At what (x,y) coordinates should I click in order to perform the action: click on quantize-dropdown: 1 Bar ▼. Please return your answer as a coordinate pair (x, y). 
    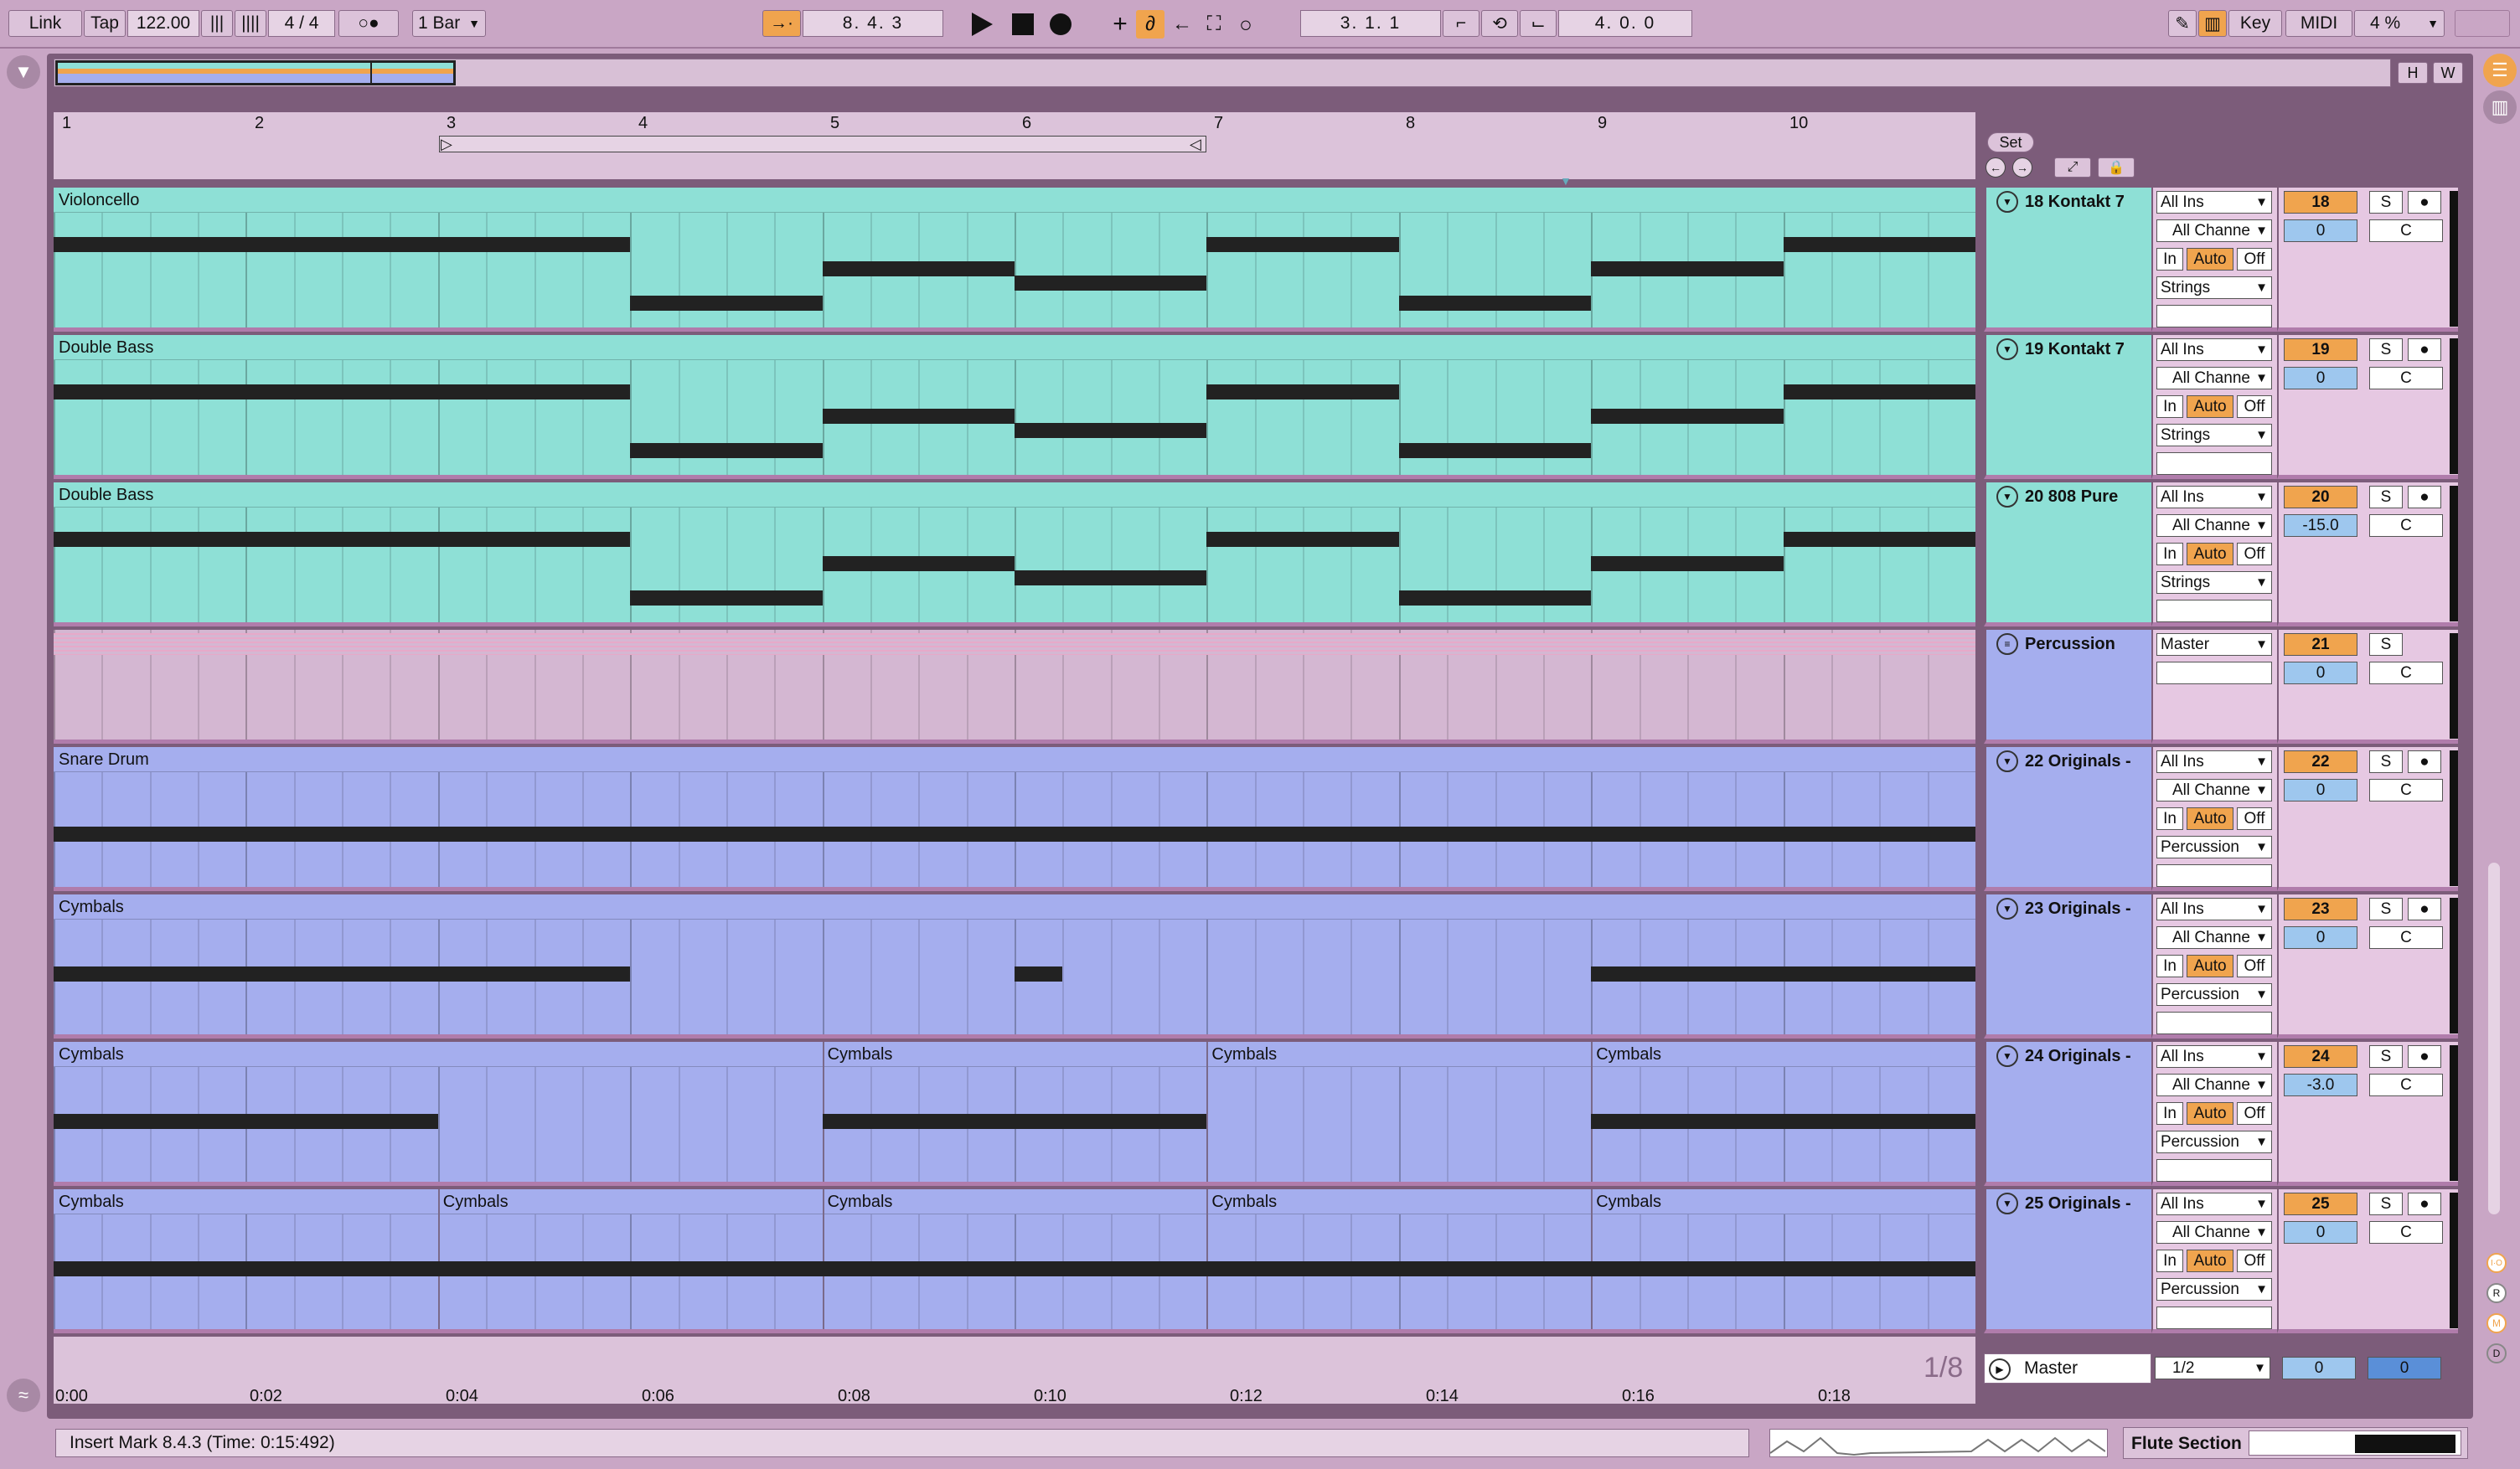
    Looking at the image, I should click on (449, 23).